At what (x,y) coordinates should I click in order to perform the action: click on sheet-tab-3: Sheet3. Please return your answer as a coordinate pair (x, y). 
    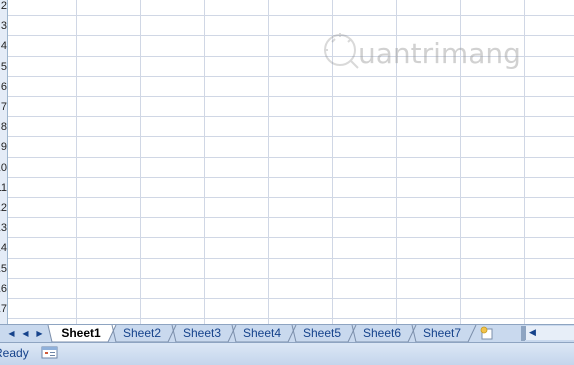
    Looking at the image, I should click on (202, 333).